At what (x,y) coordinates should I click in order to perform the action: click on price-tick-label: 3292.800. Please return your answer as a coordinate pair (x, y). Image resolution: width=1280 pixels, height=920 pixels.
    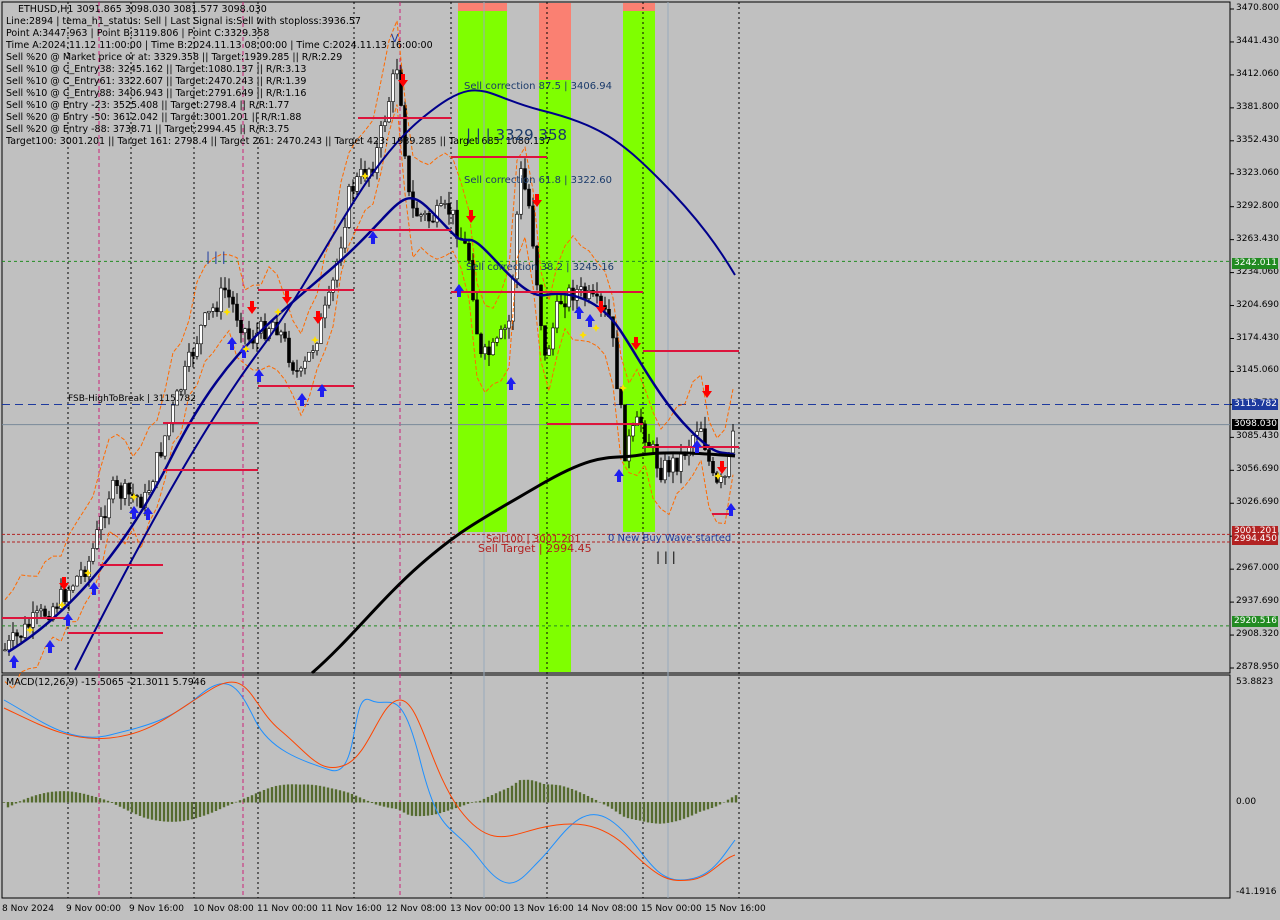
    Looking at the image, I should click on (1257, 205).